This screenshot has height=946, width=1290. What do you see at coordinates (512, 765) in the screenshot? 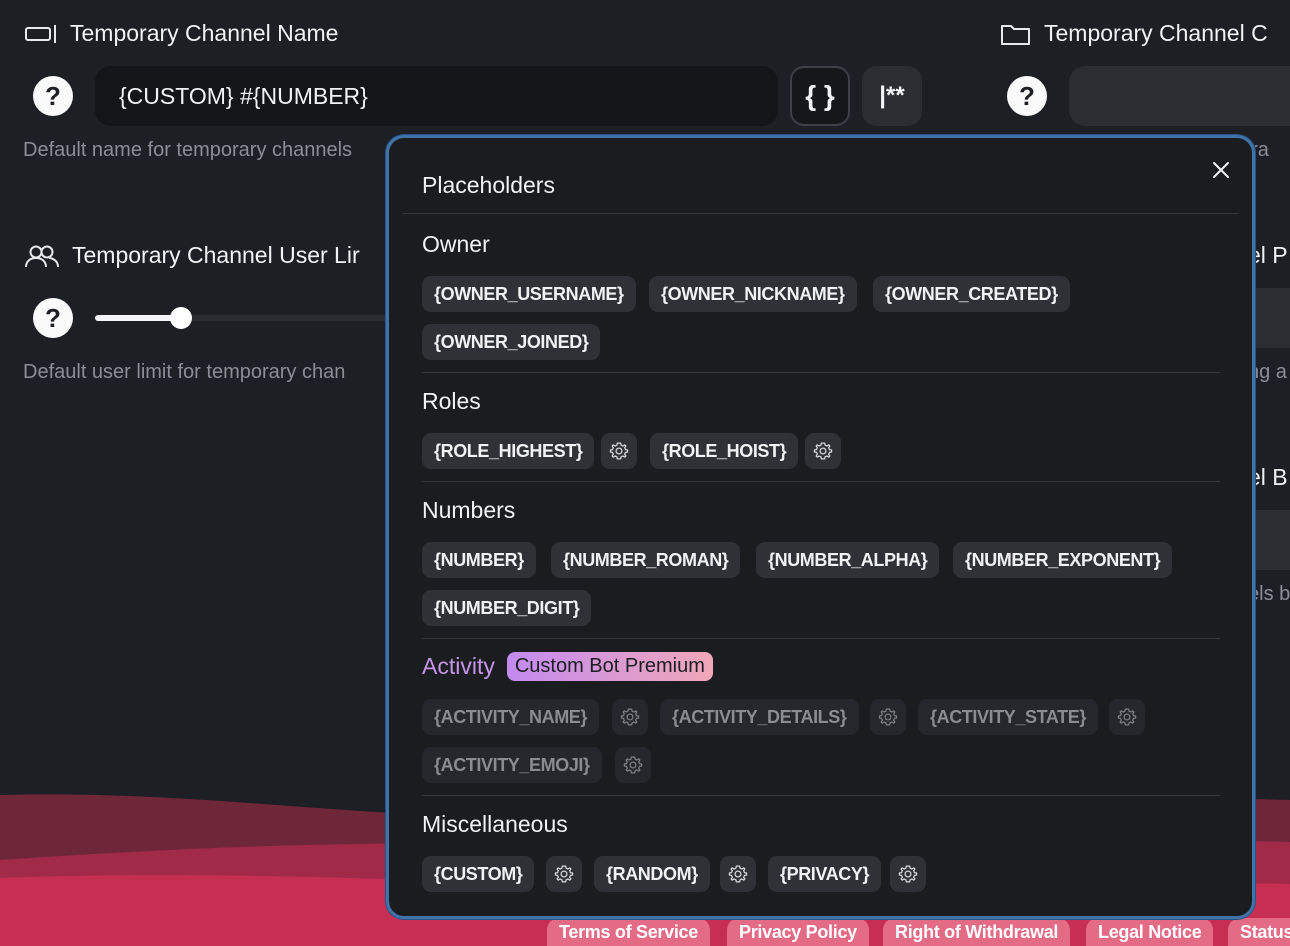
I see `placeholder-chip: {ACTIVITY_EMOJI}` at bounding box center [512, 765].